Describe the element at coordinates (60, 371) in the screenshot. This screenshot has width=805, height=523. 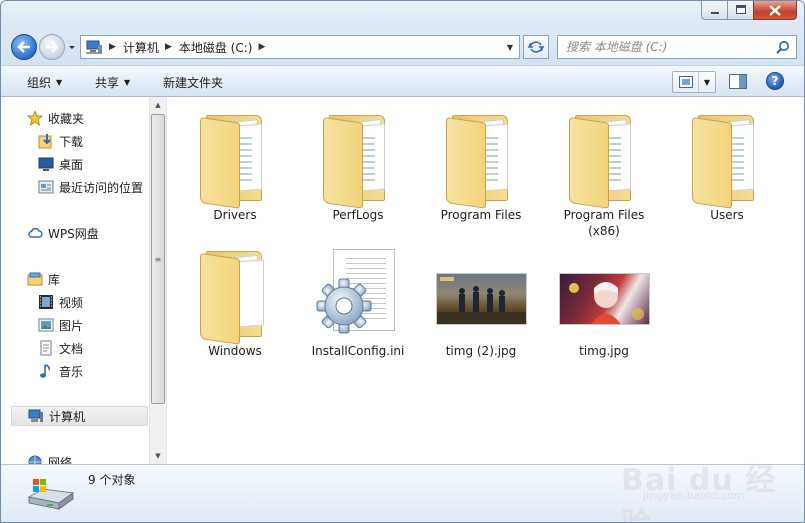
I see `nav-music: 音乐` at that location.